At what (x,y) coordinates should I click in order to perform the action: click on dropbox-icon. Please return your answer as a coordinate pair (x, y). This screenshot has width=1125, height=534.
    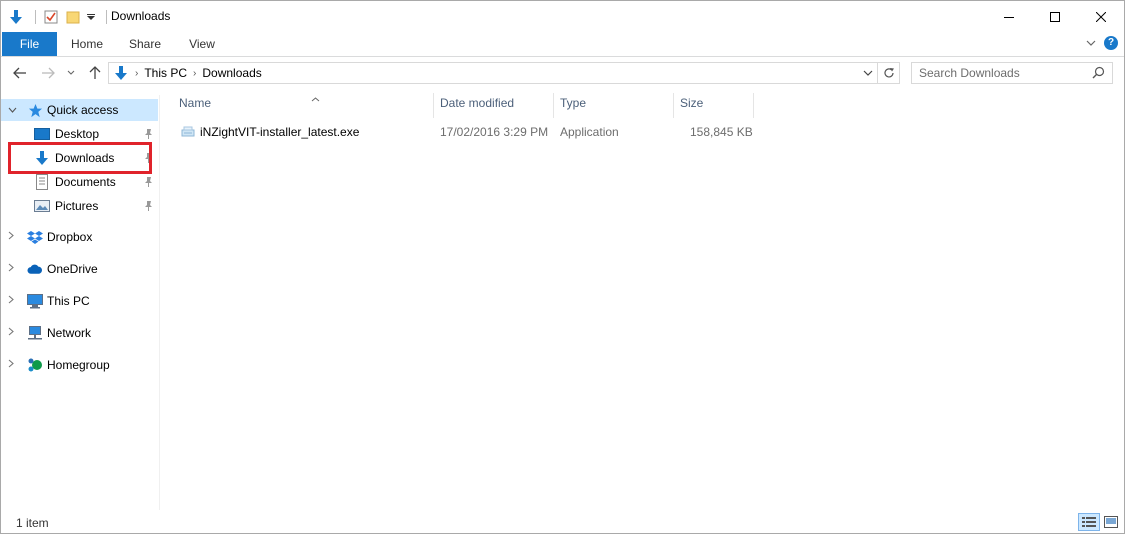
    Looking at the image, I should click on (35, 237).